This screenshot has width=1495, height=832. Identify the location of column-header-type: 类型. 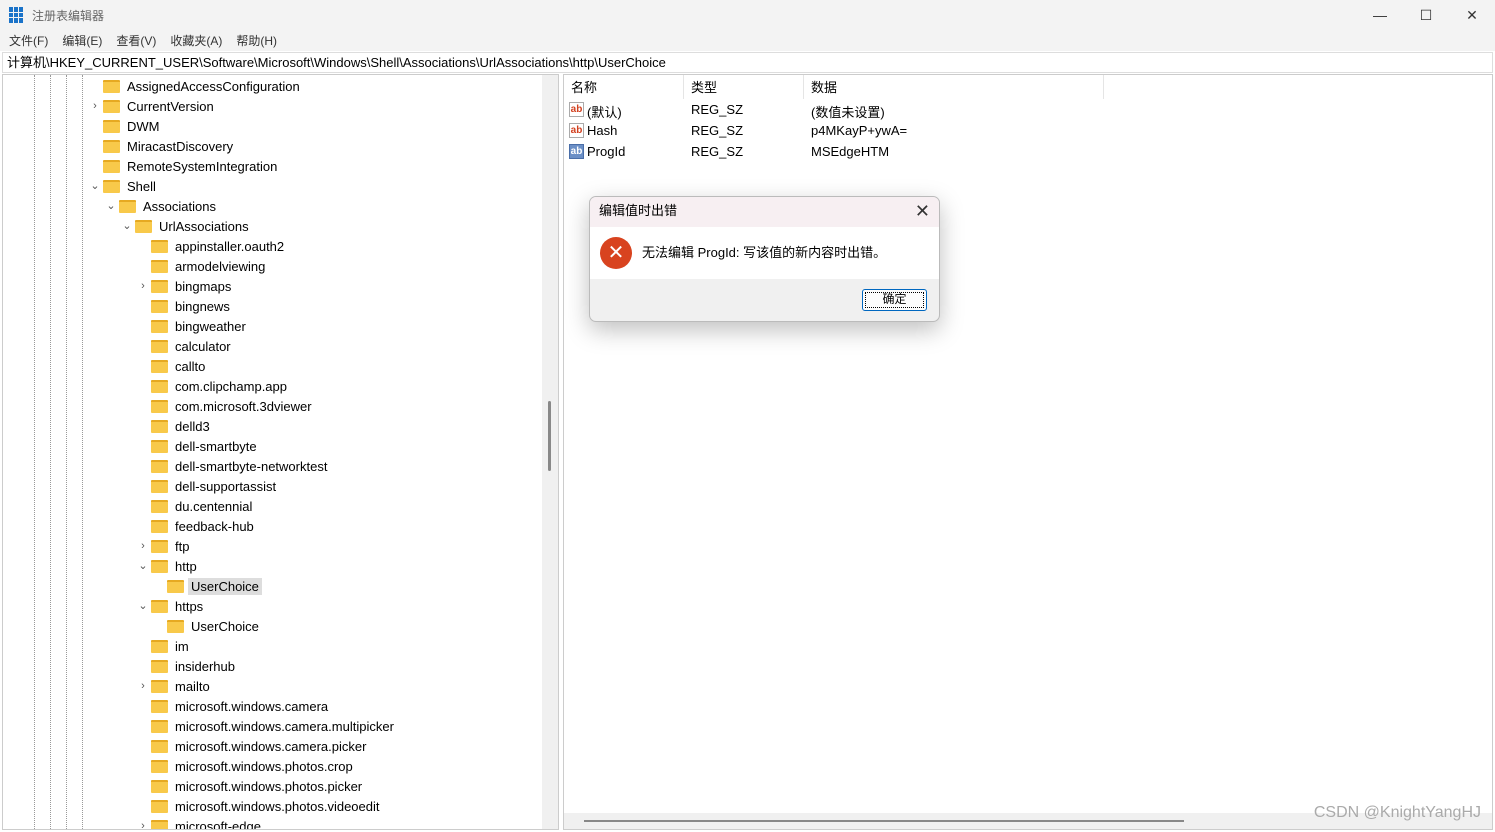
(744, 87).